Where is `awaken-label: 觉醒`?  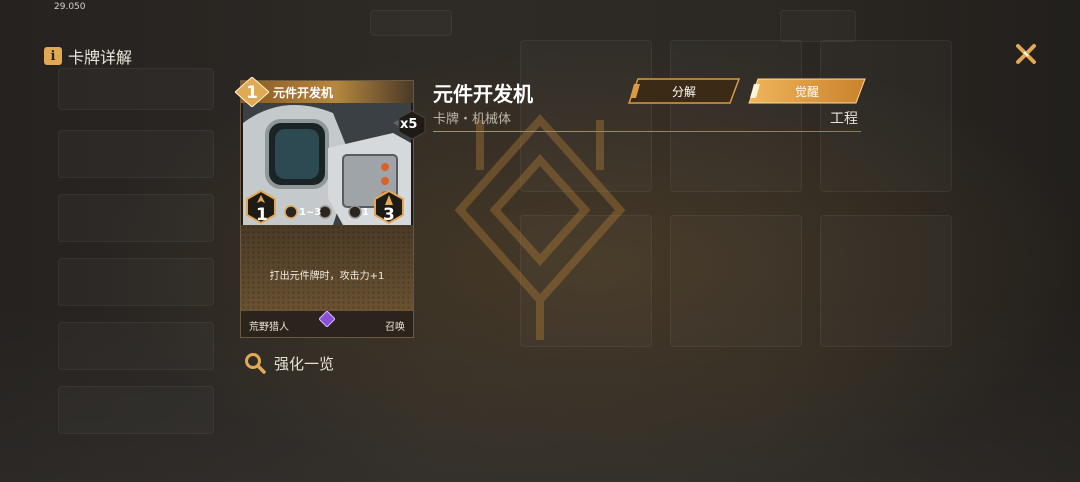 awaken-label: 觉醒 is located at coordinates (806, 91).